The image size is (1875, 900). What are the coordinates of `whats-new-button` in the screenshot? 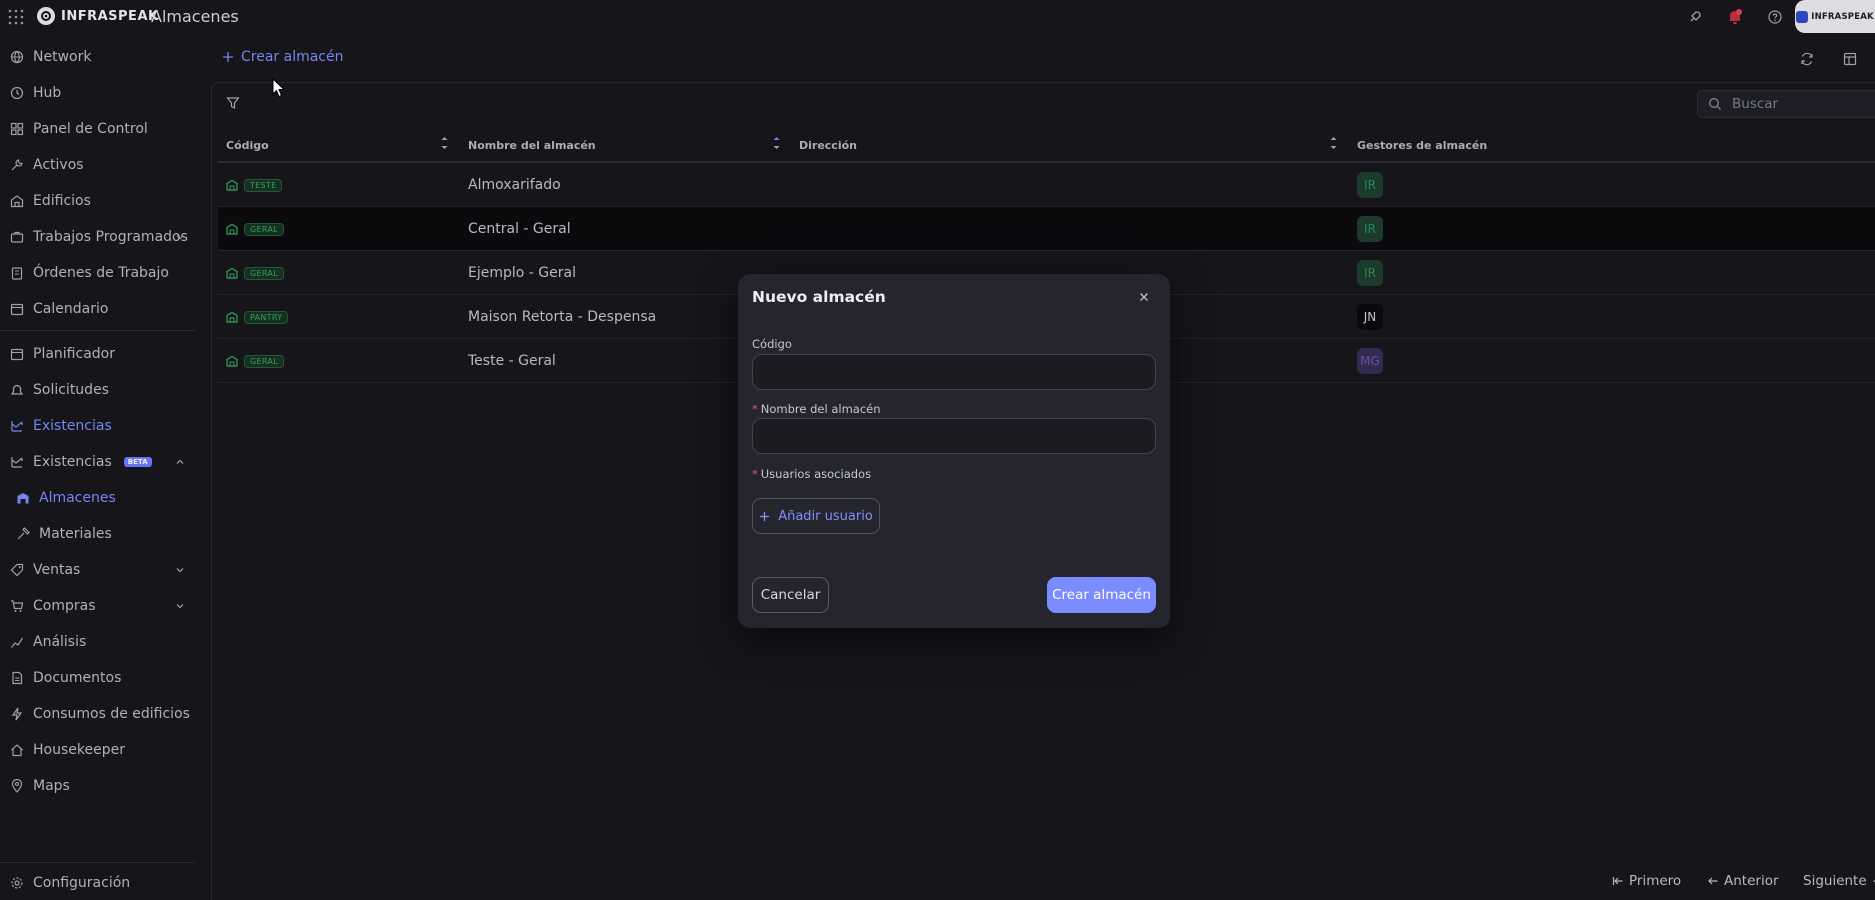 It's located at (1695, 16).